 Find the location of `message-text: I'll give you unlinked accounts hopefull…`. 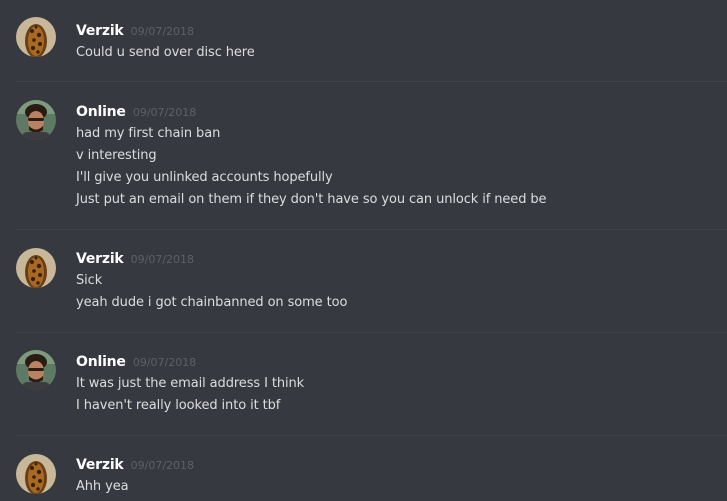

message-text: I'll give you unlinked accounts hopefull… is located at coordinates (204, 177).